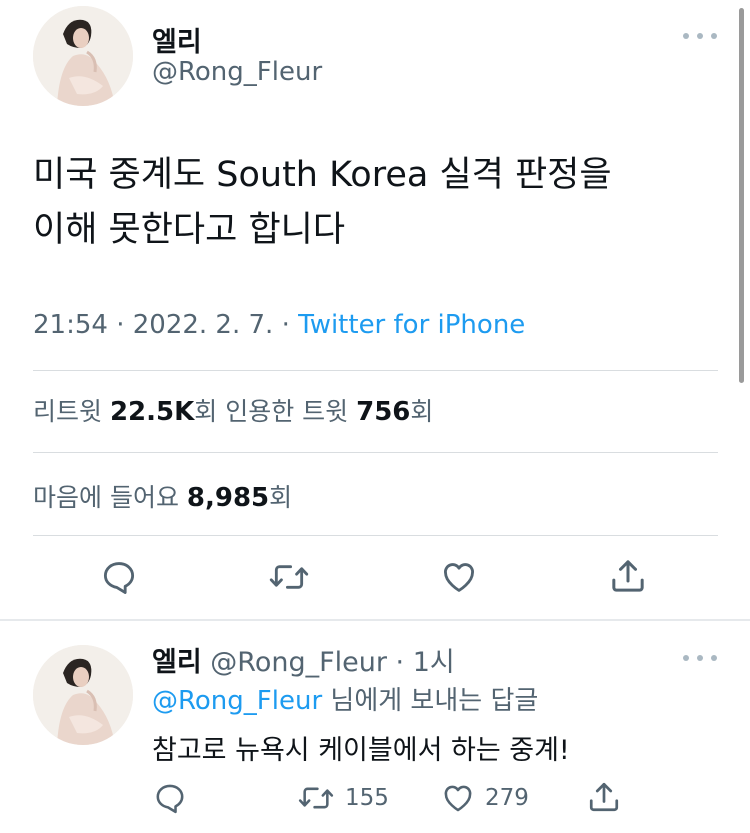  I want to click on share-button, so click(628, 576).